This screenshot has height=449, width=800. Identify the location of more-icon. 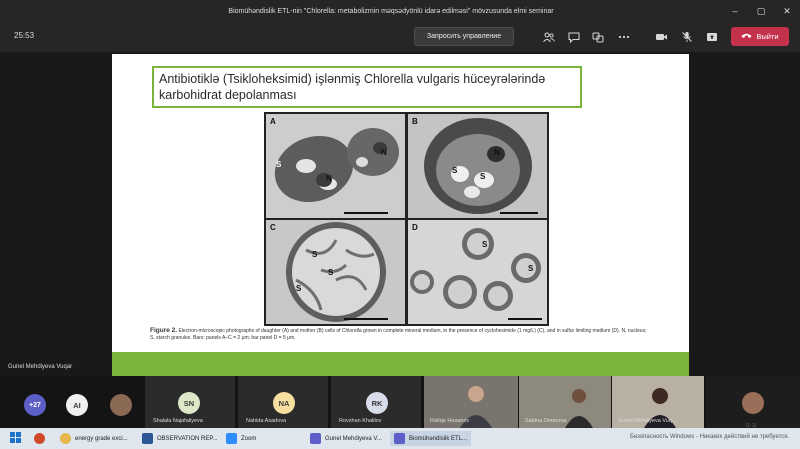
(624, 37).